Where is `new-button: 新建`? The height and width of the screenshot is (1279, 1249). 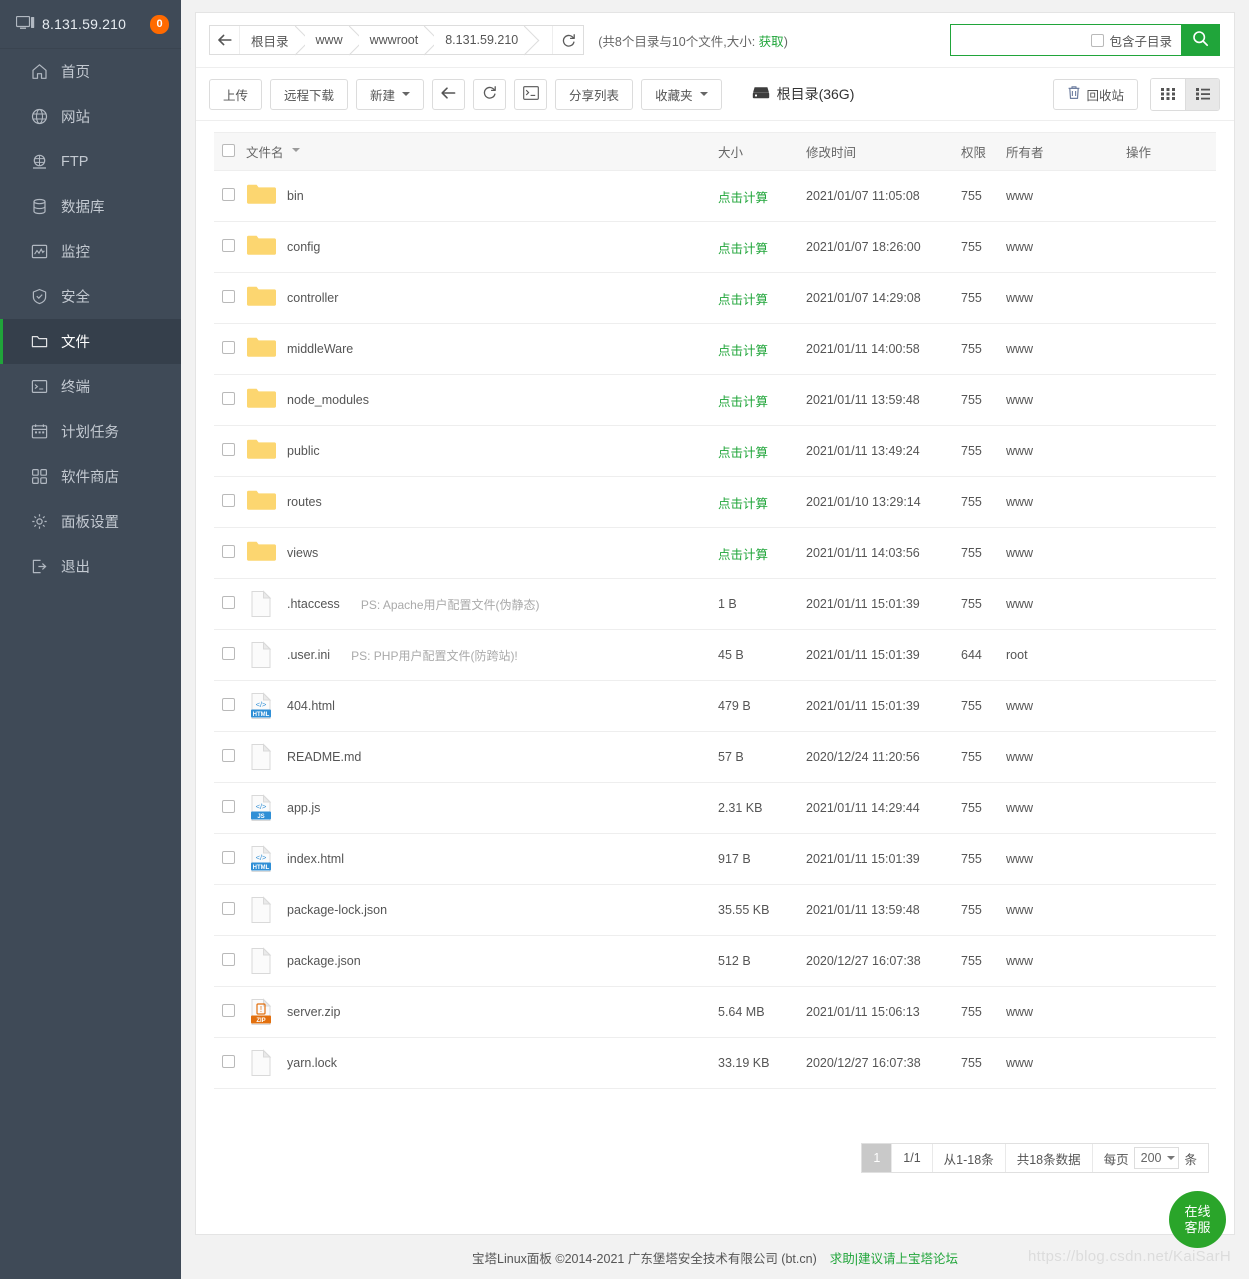 new-button: 新建 is located at coordinates (390, 94).